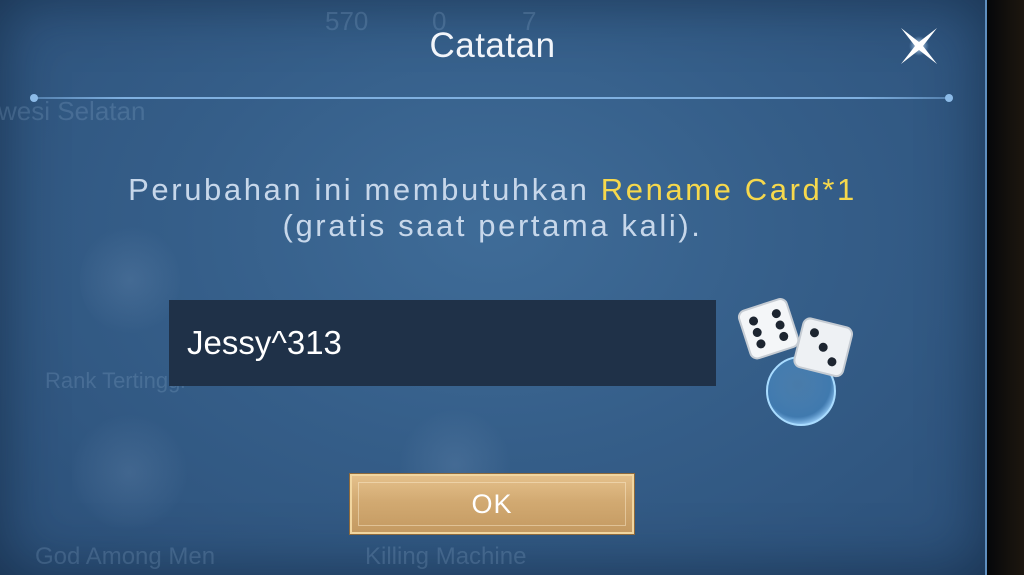 The height and width of the screenshot is (575, 1024). I want to click on message-line-2: (gratis saat pertama kali)., so click(492, 225).